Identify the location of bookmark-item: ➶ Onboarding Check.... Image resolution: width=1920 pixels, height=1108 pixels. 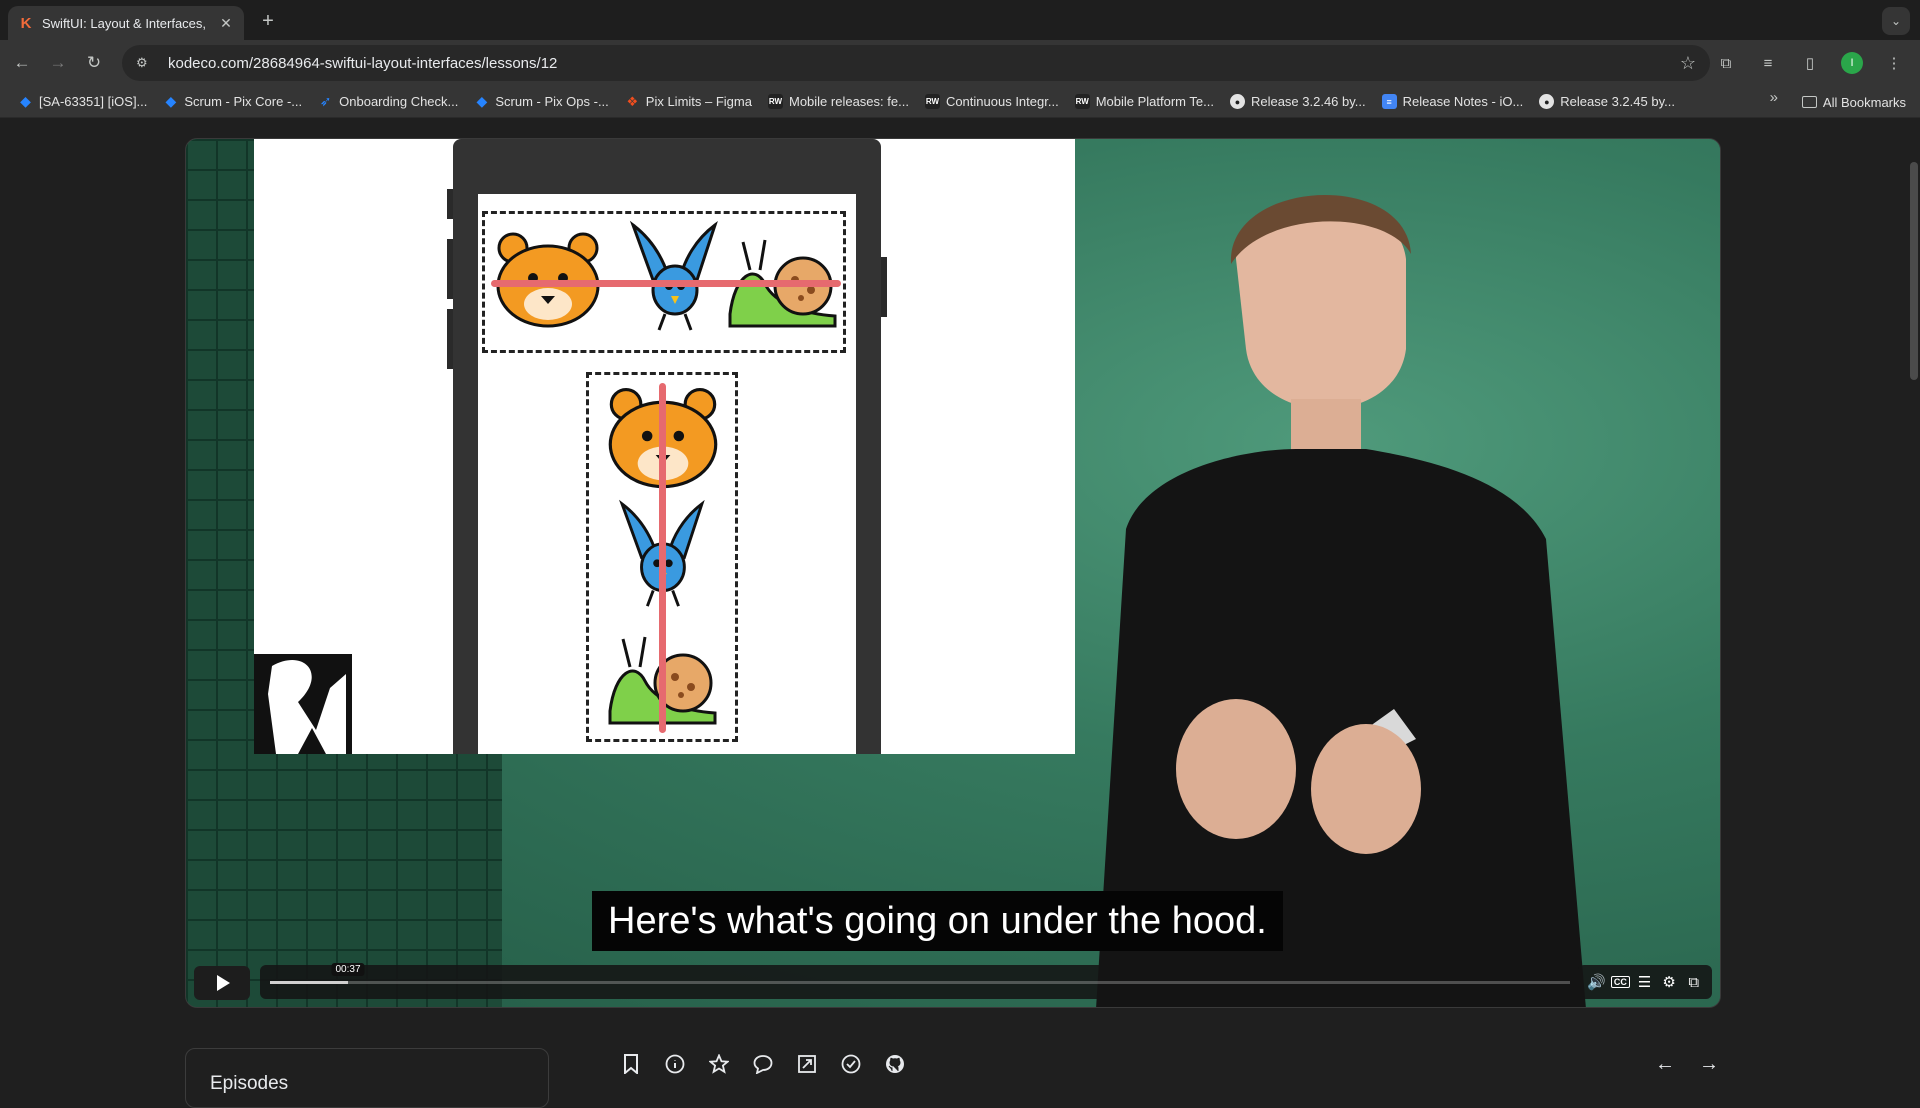
(388, 102).